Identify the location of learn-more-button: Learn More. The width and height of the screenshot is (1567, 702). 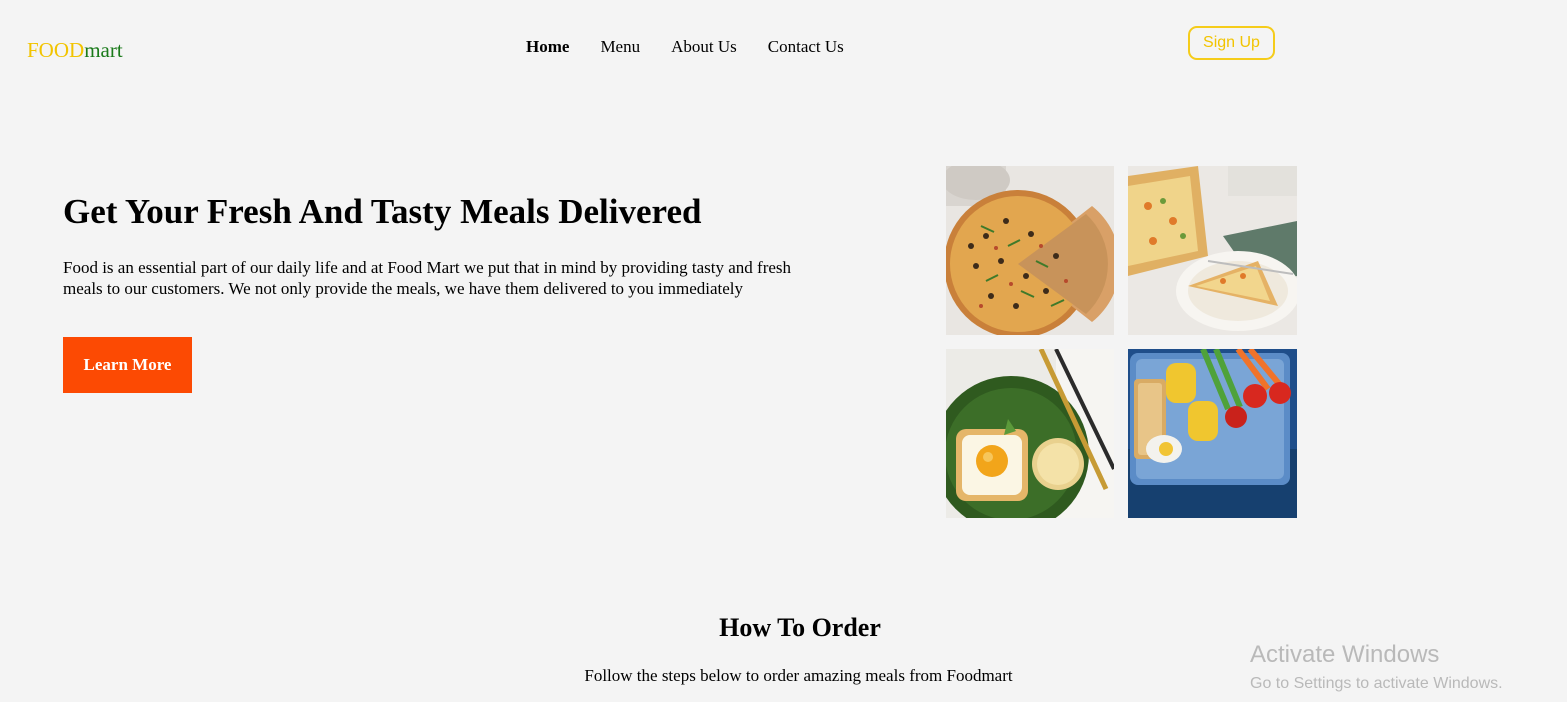
(127, 365).